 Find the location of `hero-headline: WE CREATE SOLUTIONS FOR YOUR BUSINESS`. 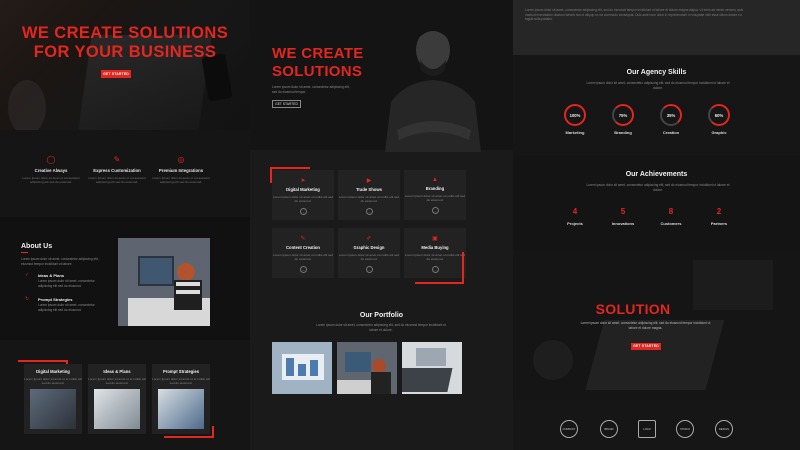

hero-headline: WE CREATE SOLUTIONS FOR YOUR BUSINESS is located at coordinates (125, 42).